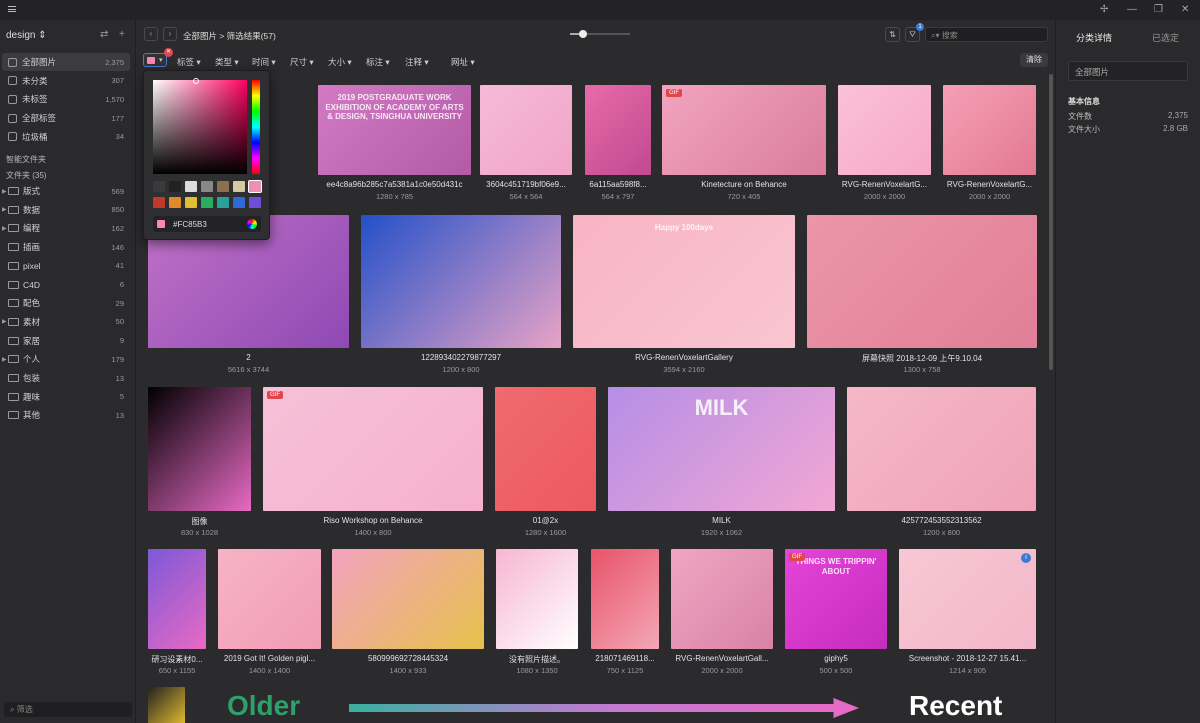  I want to click on folder-name-field: 全部图片, so click(1128, 71).